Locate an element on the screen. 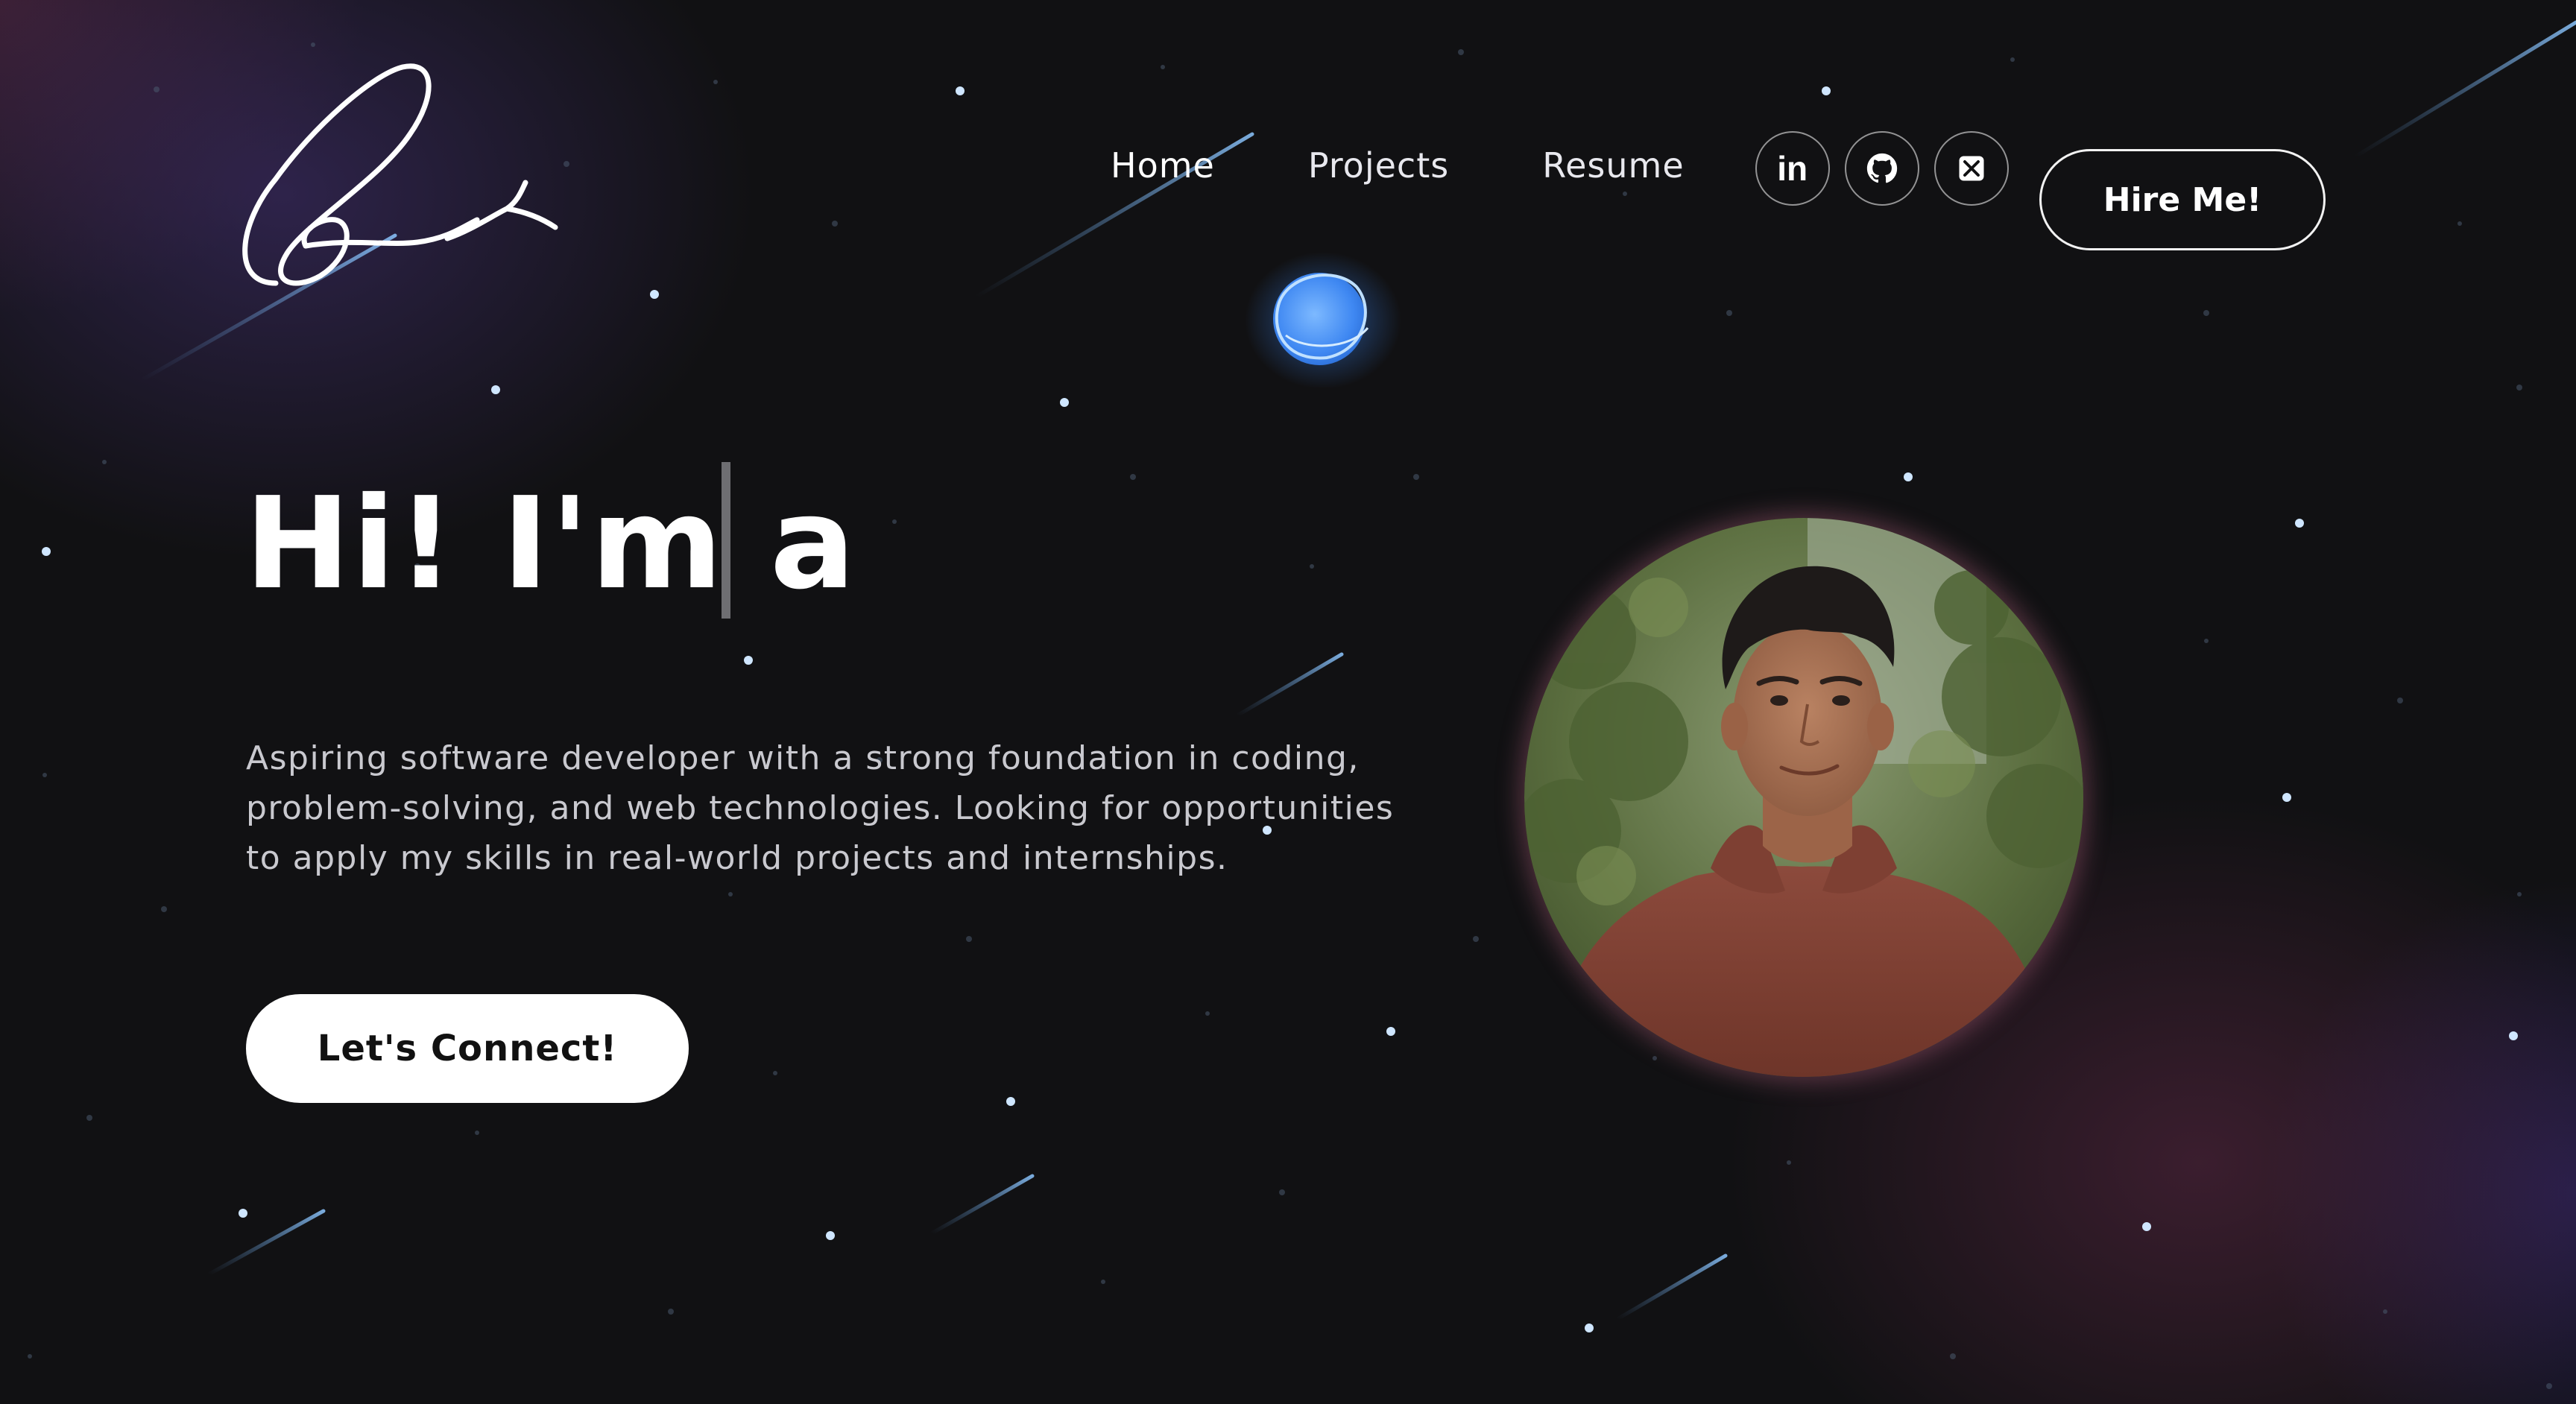 This screenshot has width=2576, height=1404. linkedin-icon: in is located at coordinates (1793, 168).